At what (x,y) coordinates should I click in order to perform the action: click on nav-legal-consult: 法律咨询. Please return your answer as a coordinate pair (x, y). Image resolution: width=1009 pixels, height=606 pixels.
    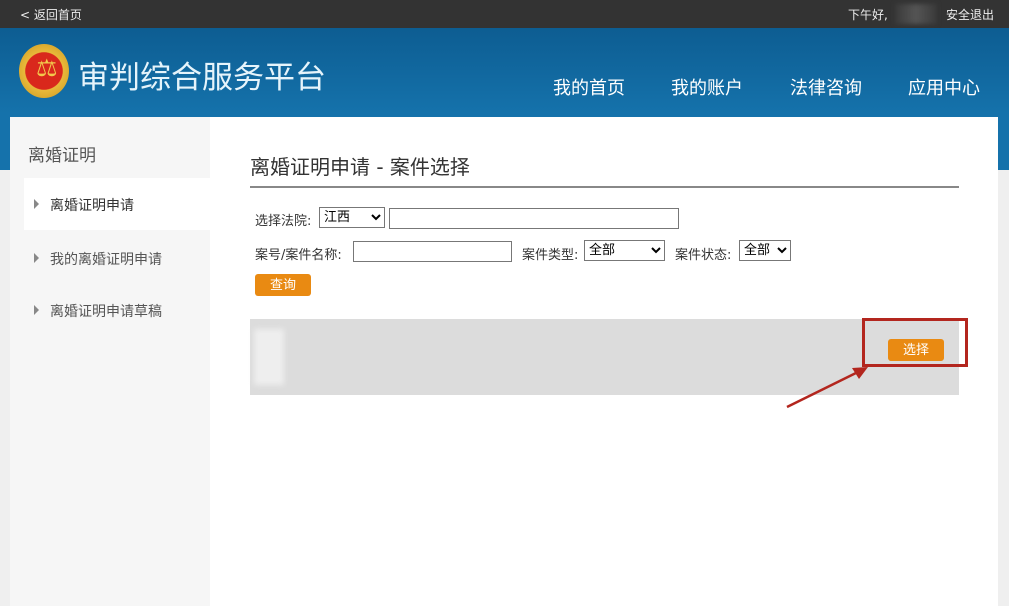
    Looking at the image, I should click on (826, 87).